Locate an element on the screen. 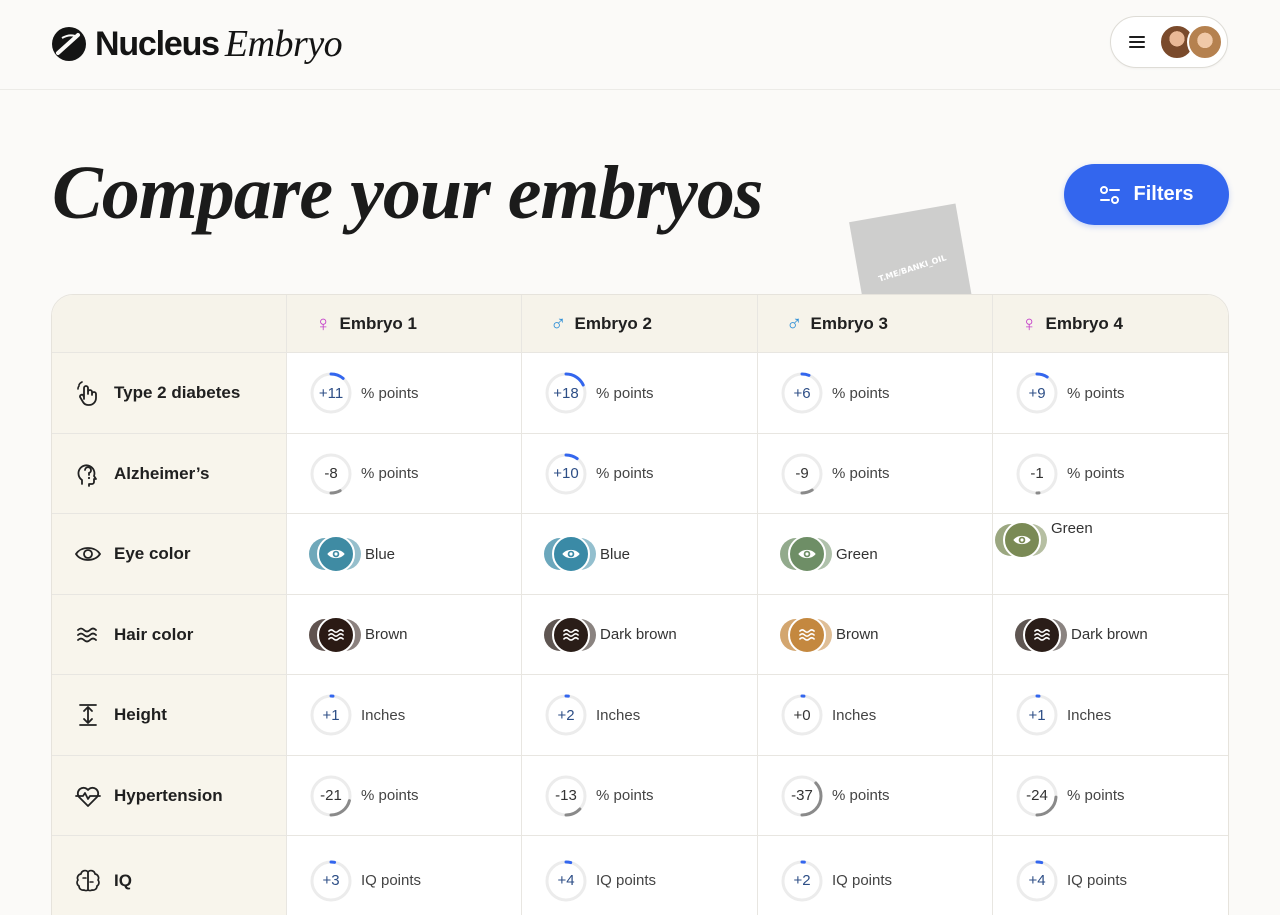 This screenshot has width=1280, height=915. trait-cell: +10 % points is located at coordinates (640, 474).